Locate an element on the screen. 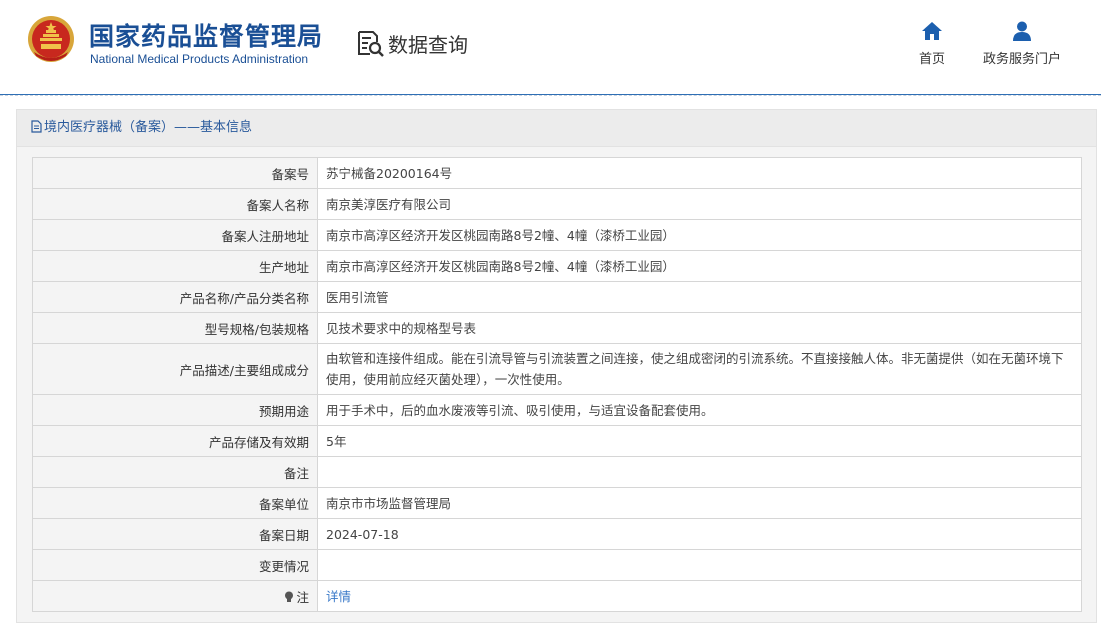  note-label: 注 is located at coordinates (175, 596).